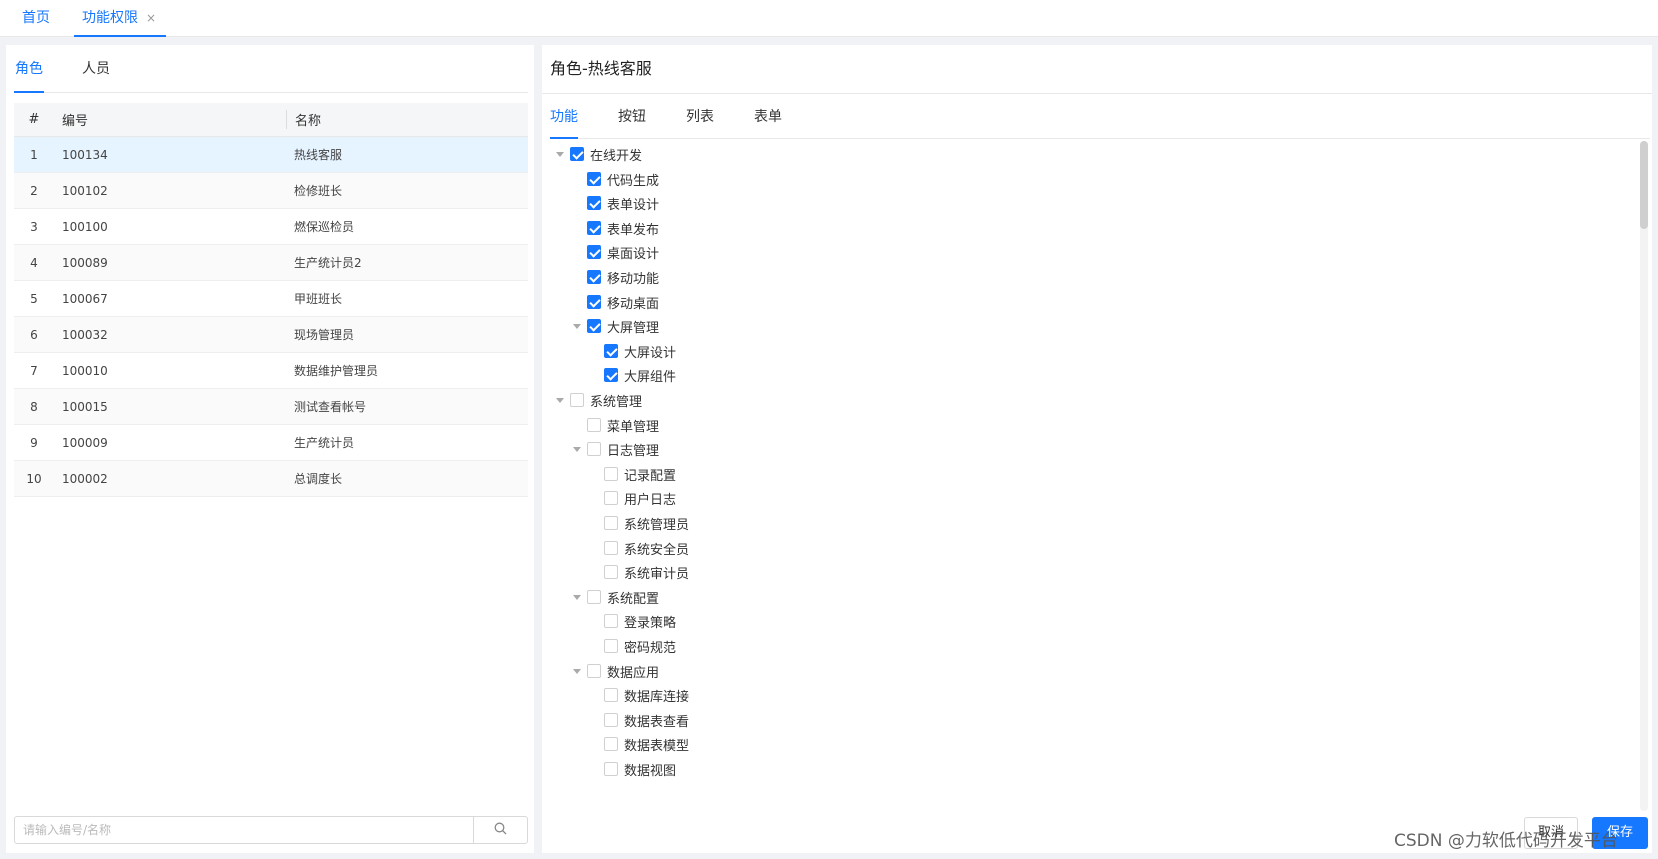  I want to click on tree-node: 大屏组件, so click(631, 375).